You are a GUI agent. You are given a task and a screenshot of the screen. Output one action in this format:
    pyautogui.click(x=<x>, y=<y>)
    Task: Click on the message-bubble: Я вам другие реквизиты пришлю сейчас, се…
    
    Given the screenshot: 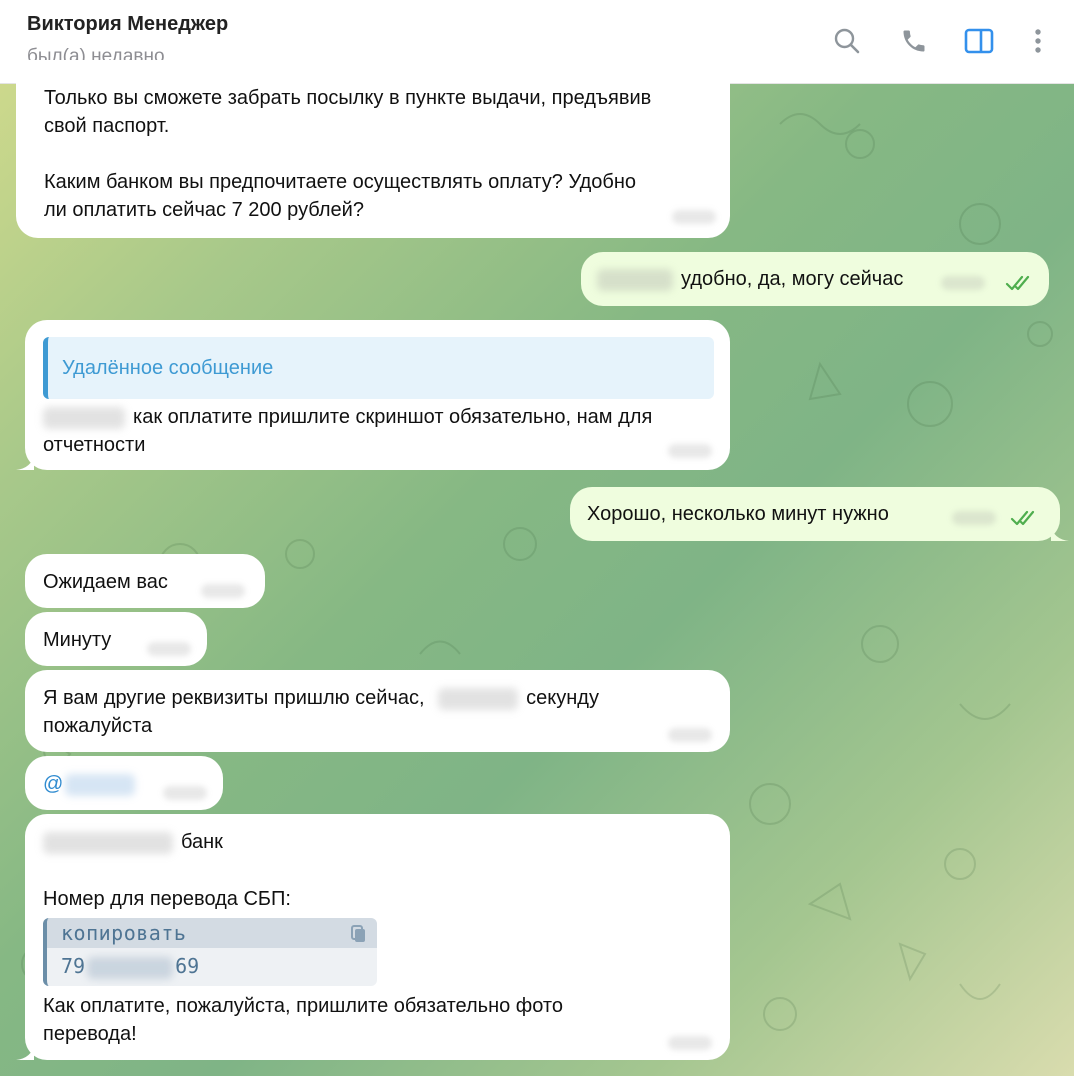 What is the action you would take?
    pyautogui.click(x=377, y=711)
    